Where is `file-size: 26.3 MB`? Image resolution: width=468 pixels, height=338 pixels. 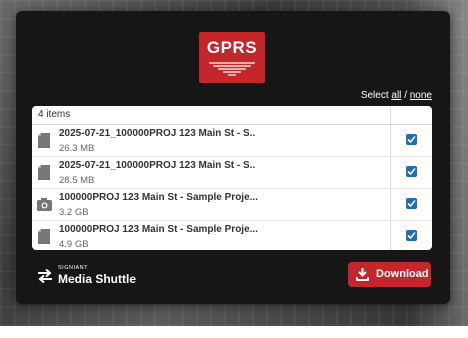 file-size: 26.3 MB is located at coordinates (77, 148).